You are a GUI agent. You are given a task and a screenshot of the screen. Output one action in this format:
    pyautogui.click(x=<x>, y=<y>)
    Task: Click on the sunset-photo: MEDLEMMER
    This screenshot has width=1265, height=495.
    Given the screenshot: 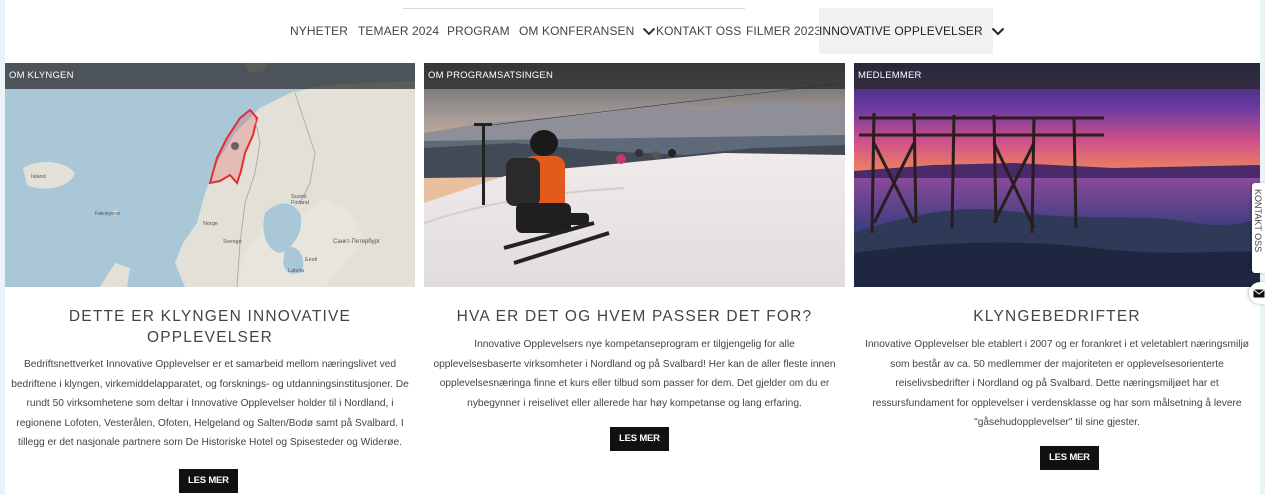 What is the action you would take?
    pyautogui.click(x=1057, y=175)
    